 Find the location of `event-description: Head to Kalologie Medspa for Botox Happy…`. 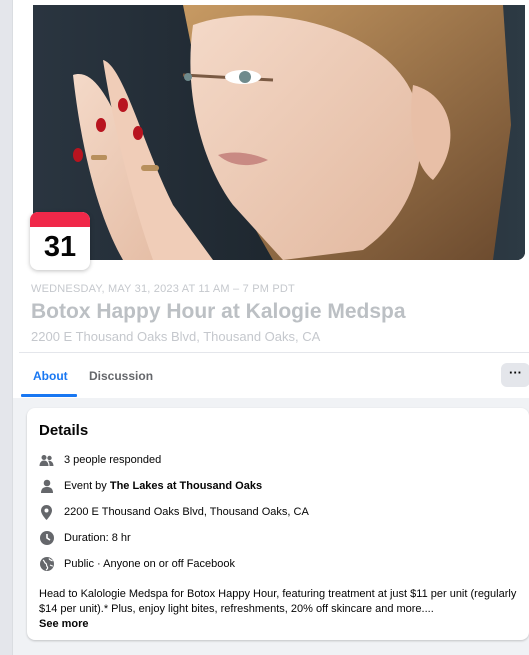

event-description: Head to Kalologie Medspa for Botox Happy… is located at coordinates (278, 601).